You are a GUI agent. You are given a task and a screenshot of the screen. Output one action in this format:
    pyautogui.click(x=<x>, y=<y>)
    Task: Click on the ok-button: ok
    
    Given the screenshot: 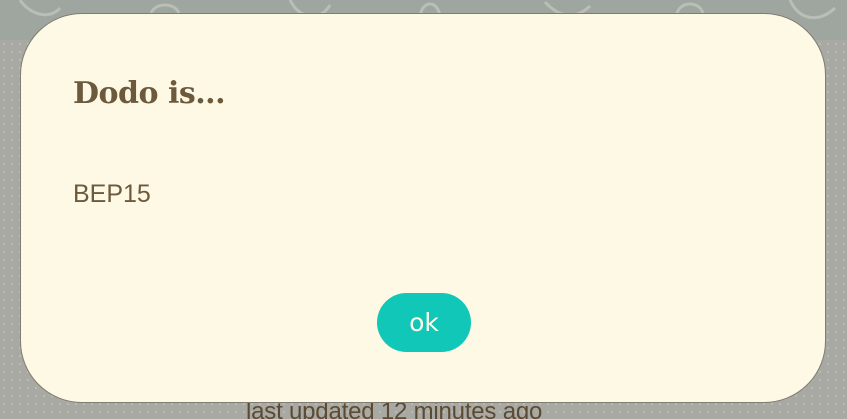 What is the action you would take?
    pyautogui.click(x=424, y=322)
    